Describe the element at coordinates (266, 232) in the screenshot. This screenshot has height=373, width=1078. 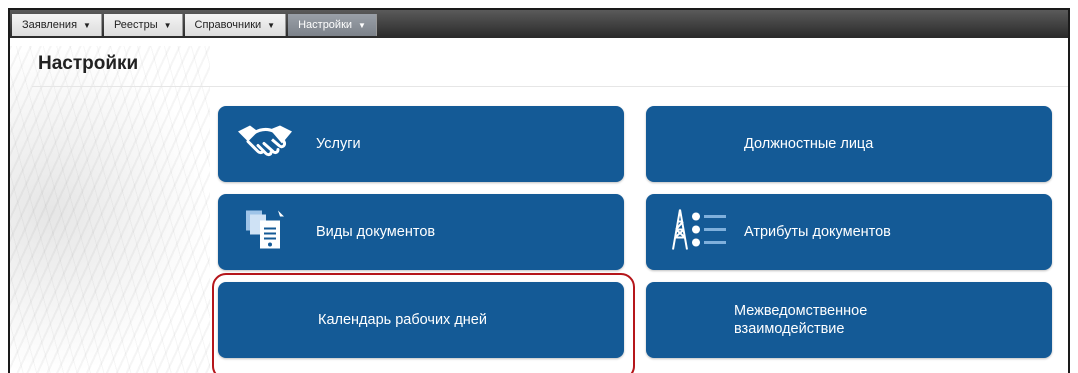
I see `documents-icon` at that location.